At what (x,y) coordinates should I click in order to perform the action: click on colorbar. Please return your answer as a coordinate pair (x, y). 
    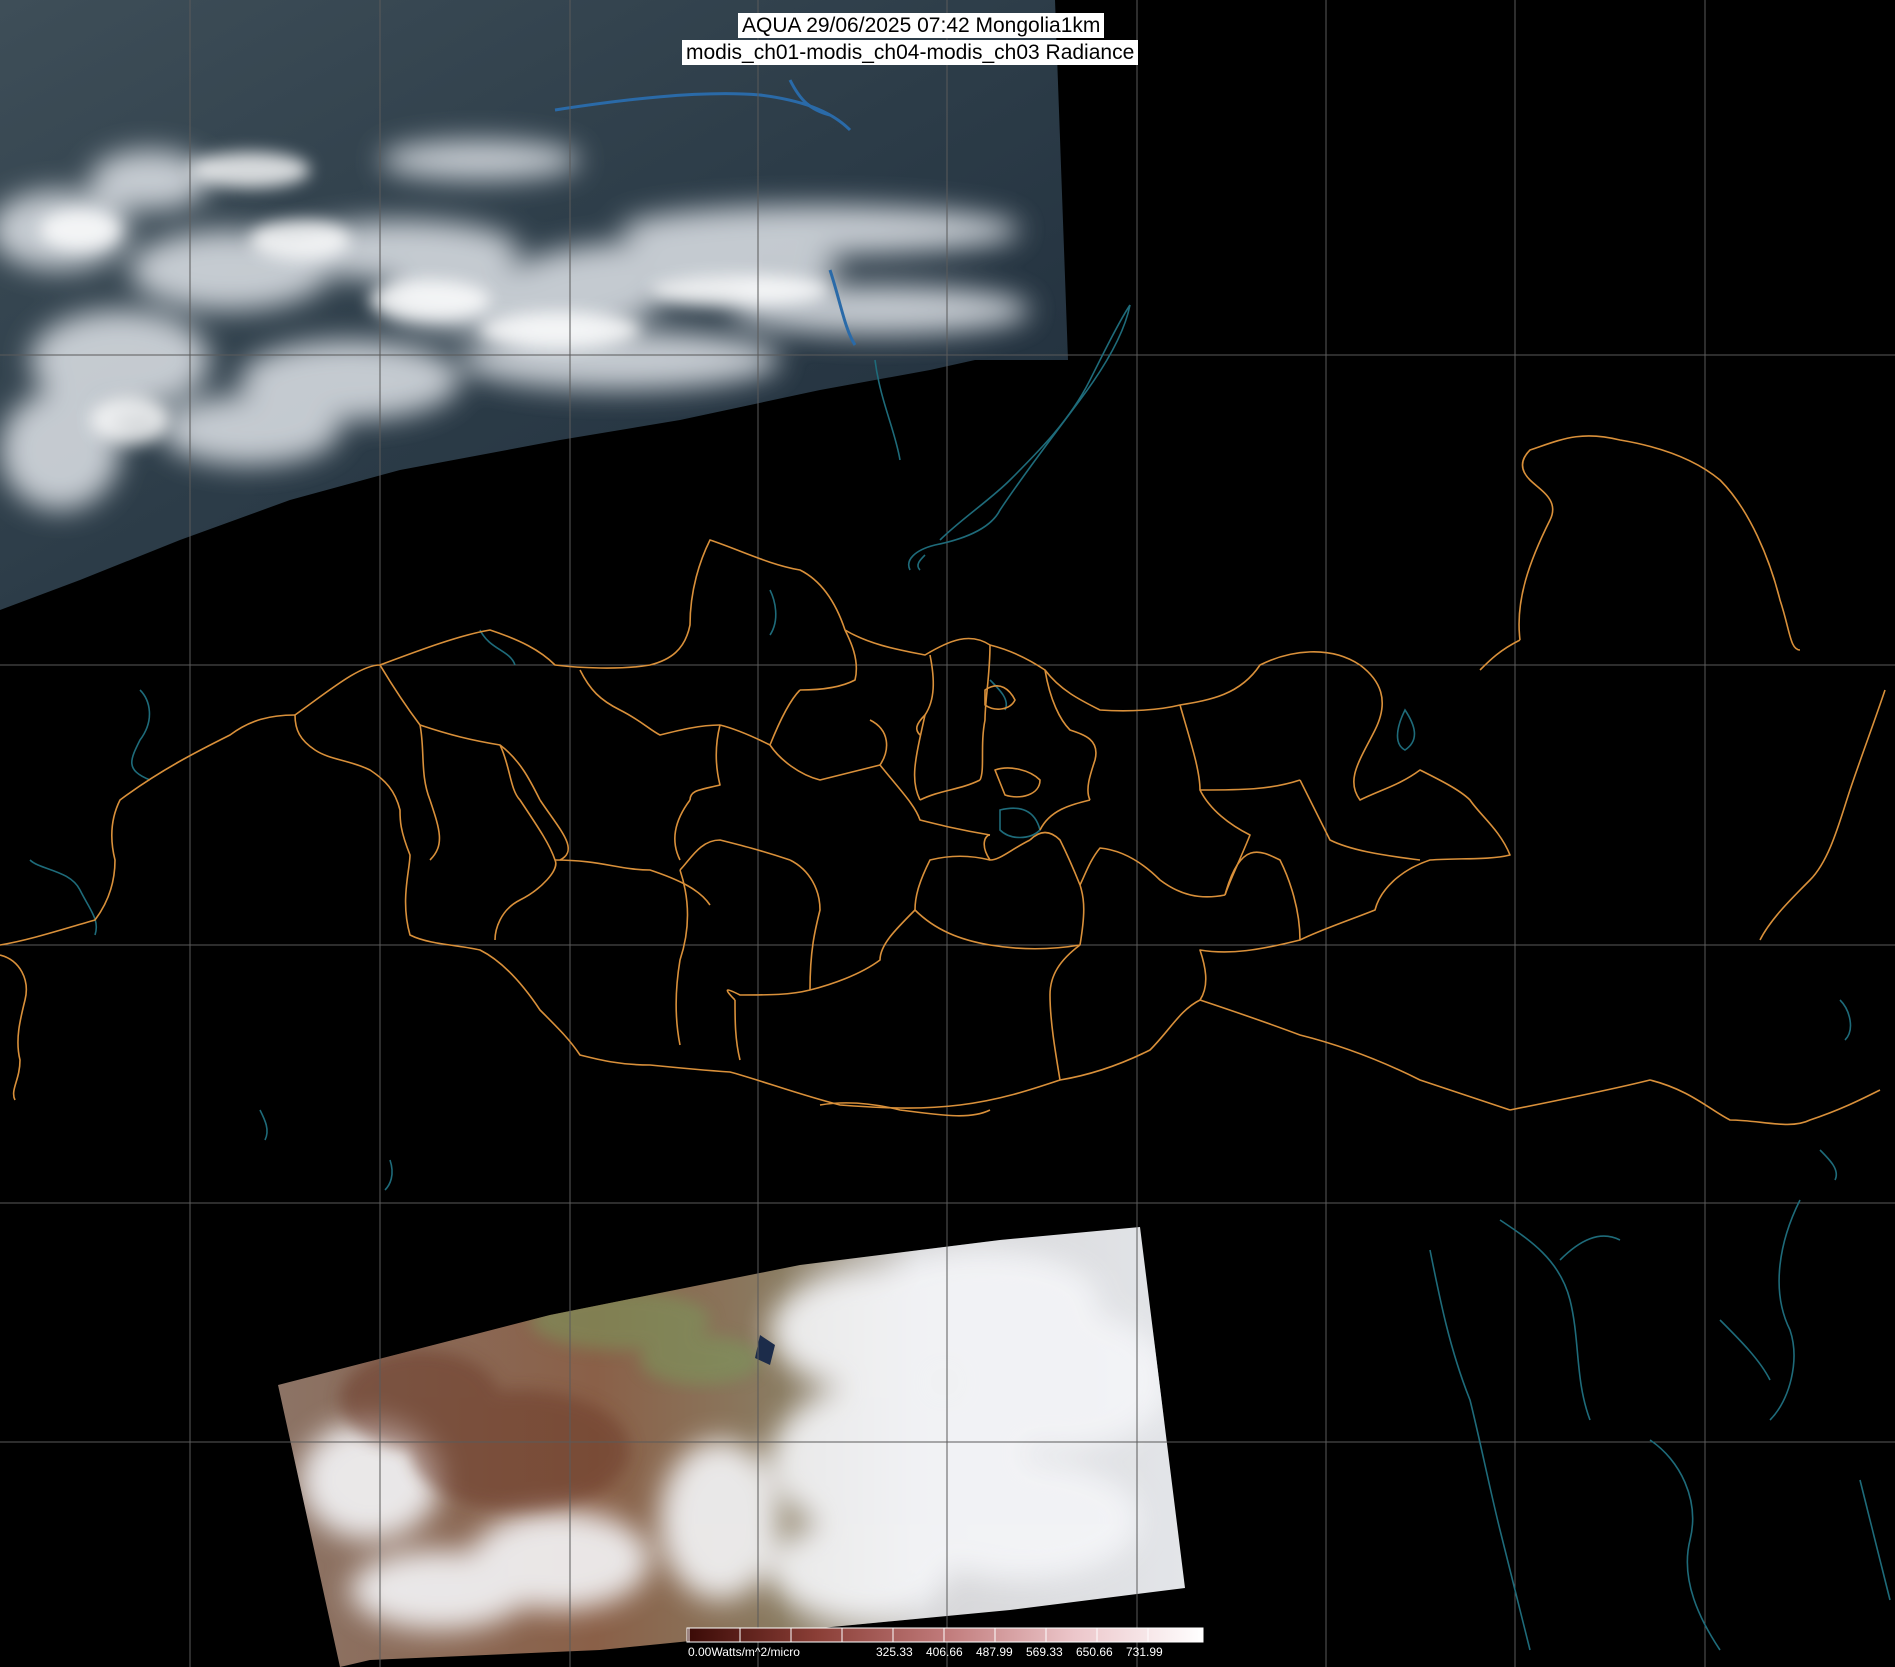
    Looking at the image, I should click on (945, 1635).